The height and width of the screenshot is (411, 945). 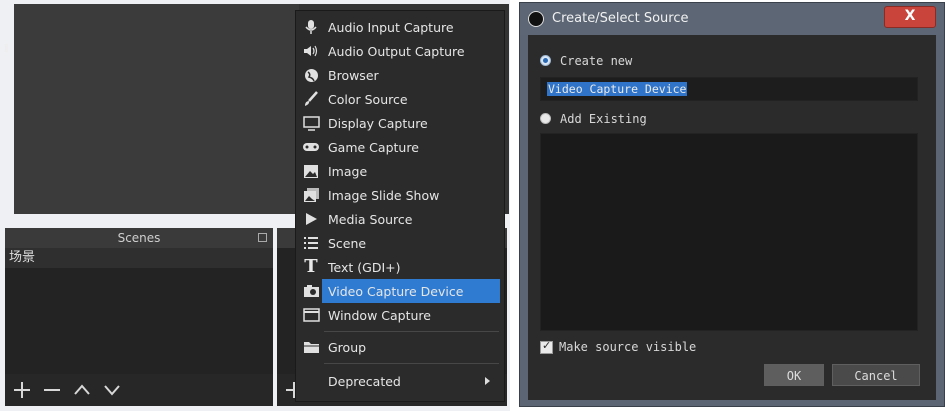 What do you see at coordinates (311, 347) in the screenshot?
I see `folder-icon` at bounding box center [311, 347].